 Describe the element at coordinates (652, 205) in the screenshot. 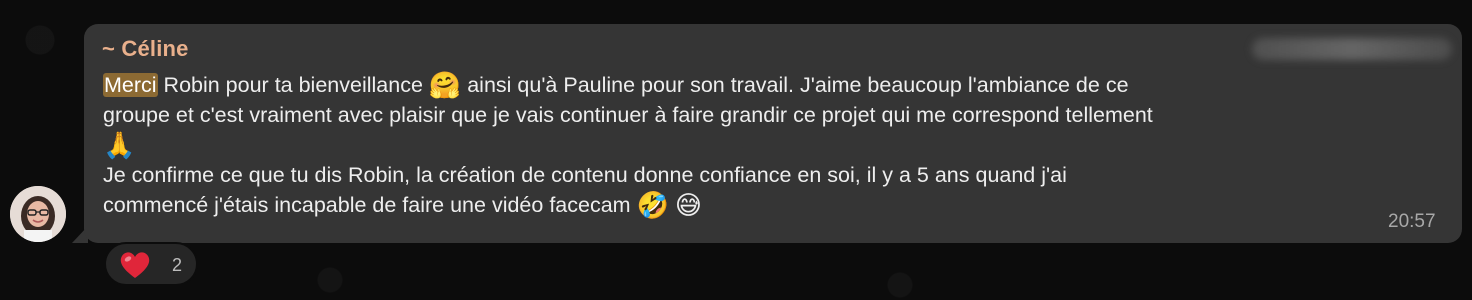

I see `rolling-laughing-emoji: 🤣` at that location.